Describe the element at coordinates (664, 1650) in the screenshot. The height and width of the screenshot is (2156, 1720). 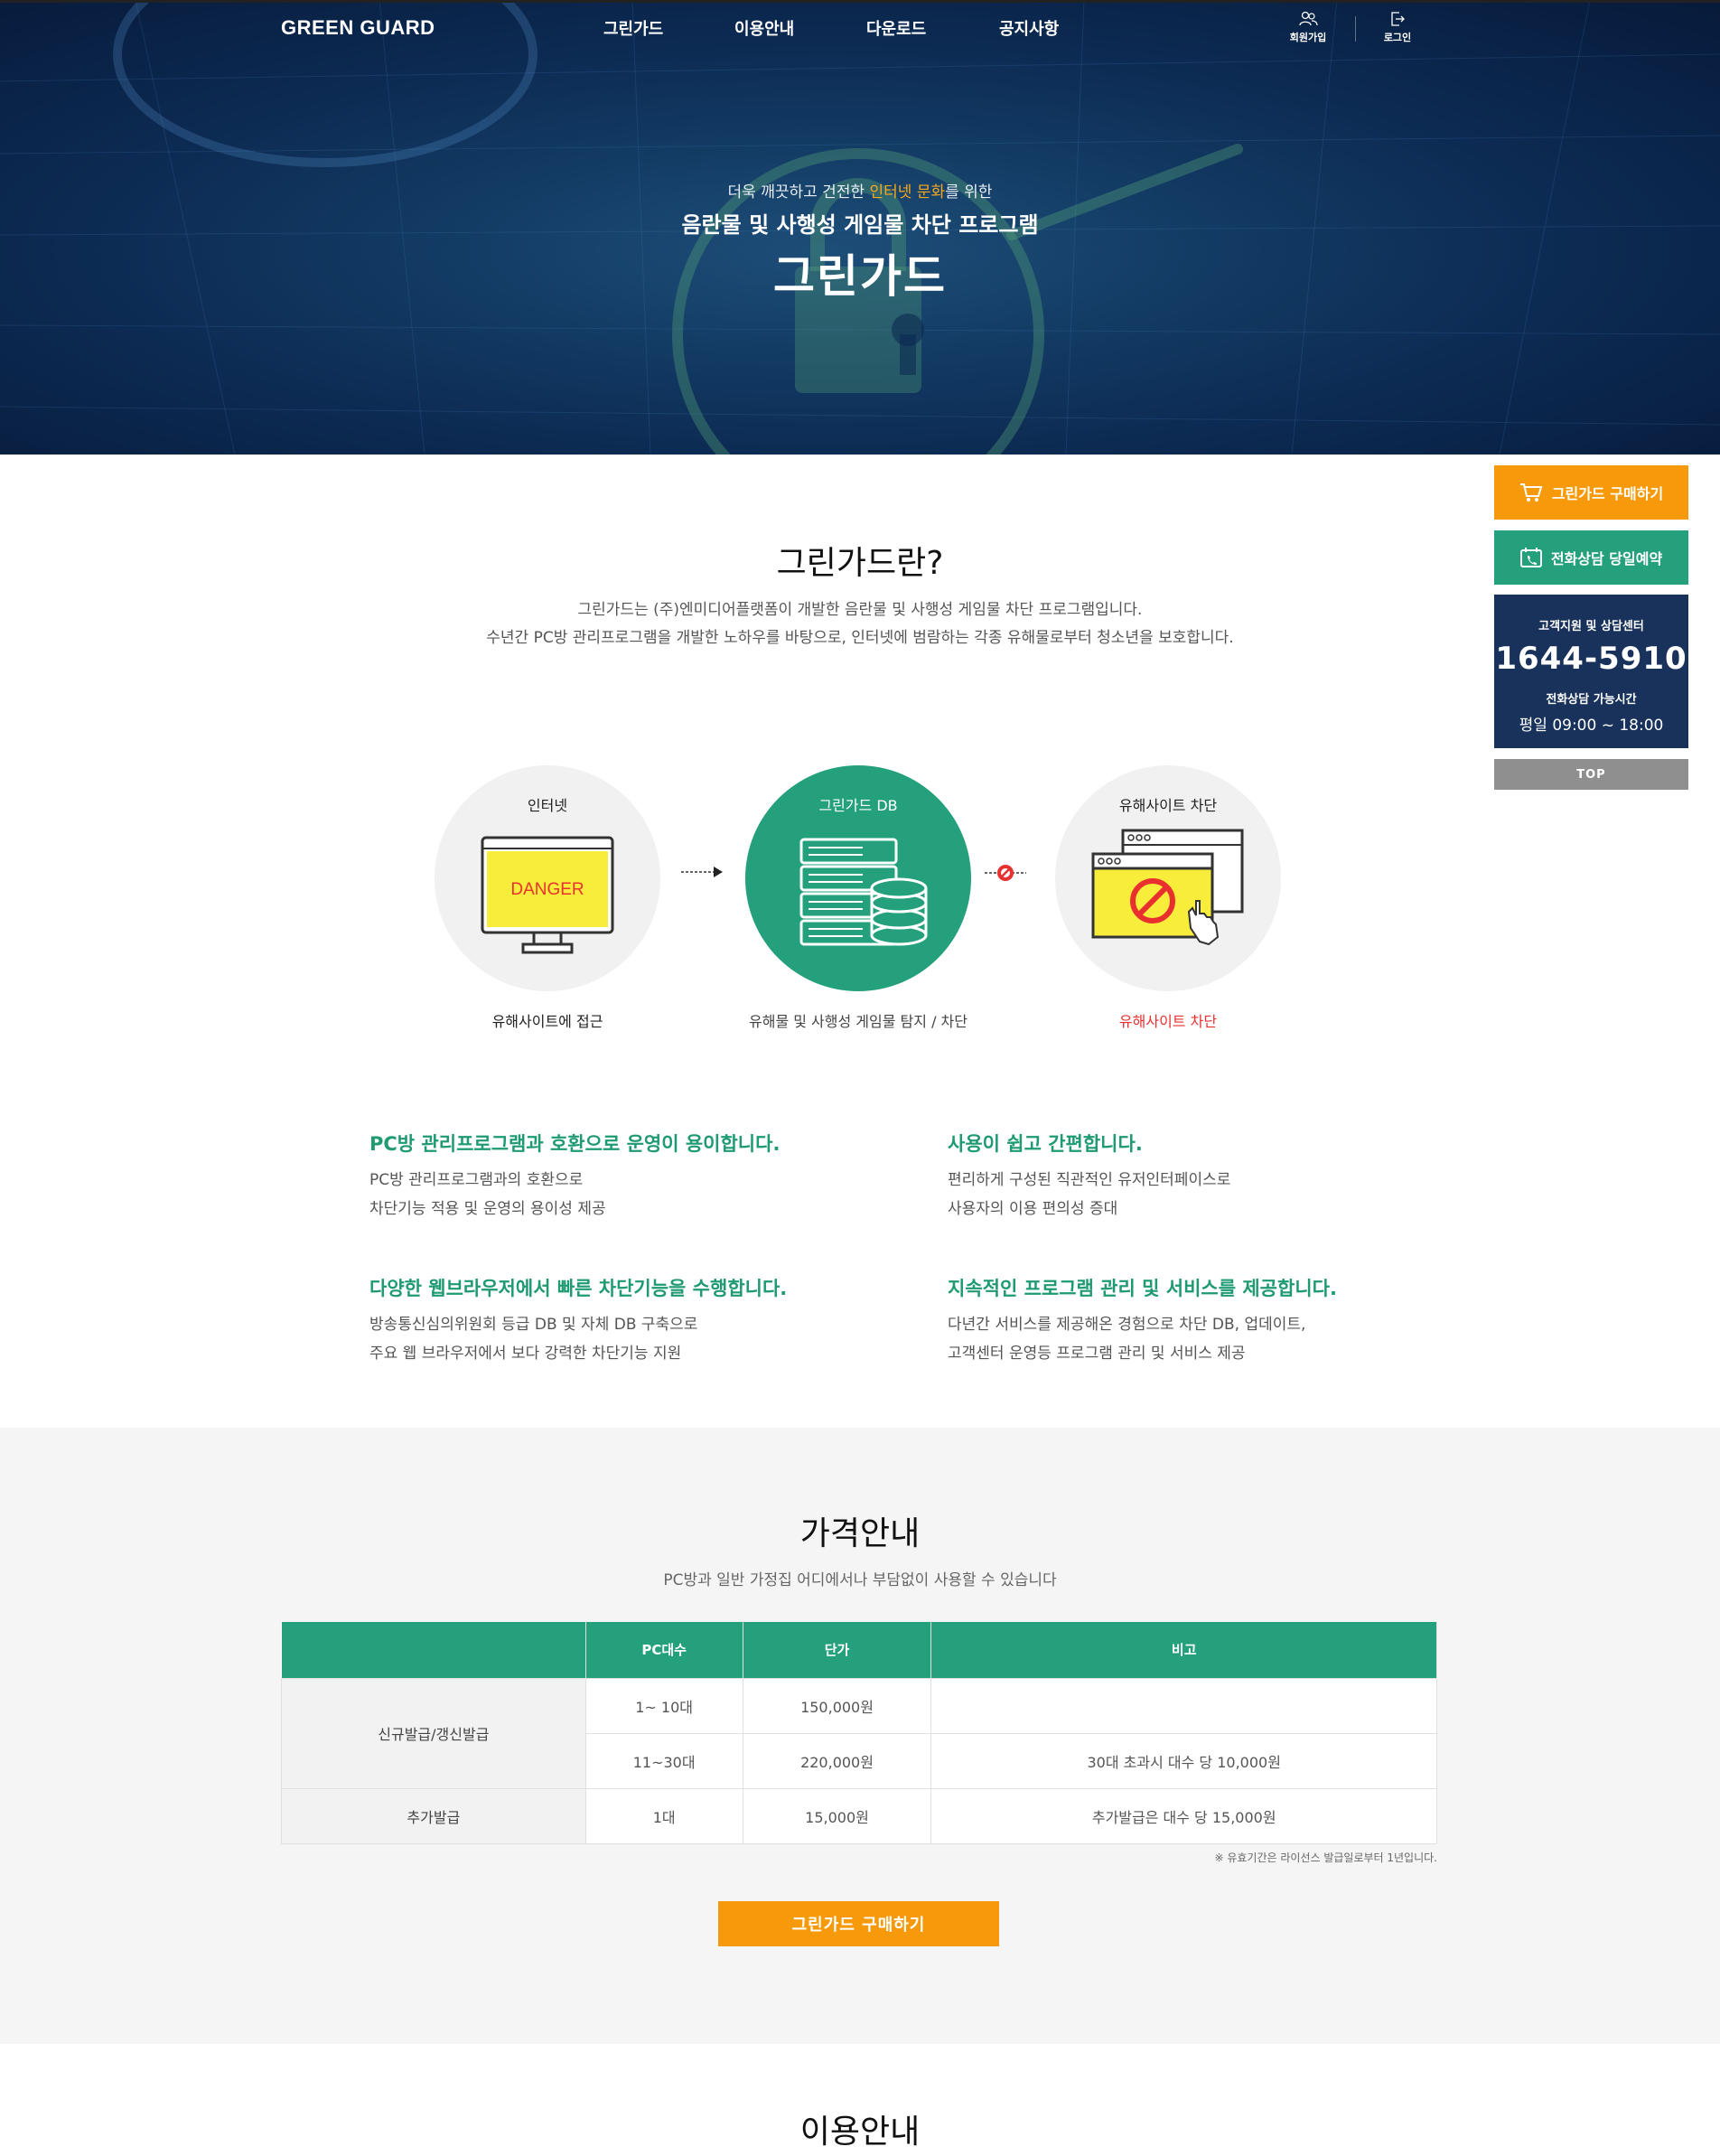
I see `header-pc-count: PC대수` at that location.